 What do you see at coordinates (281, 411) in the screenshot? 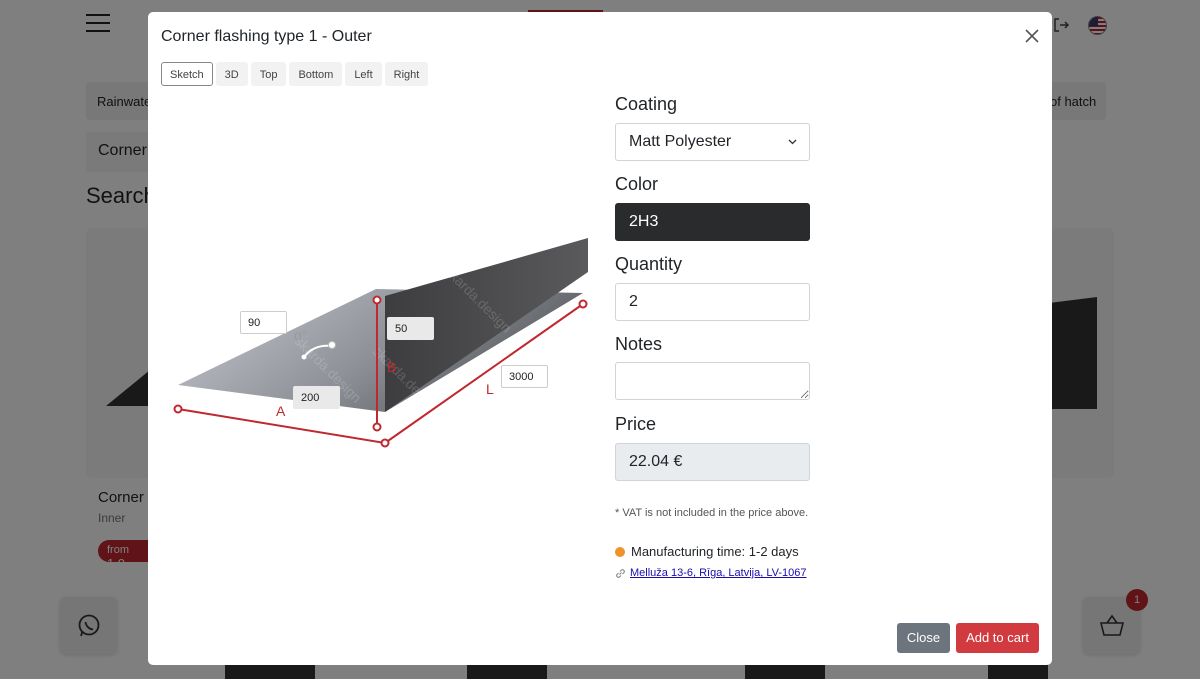
I see `dimension-label-a: A` at bounding box center [281, 411].